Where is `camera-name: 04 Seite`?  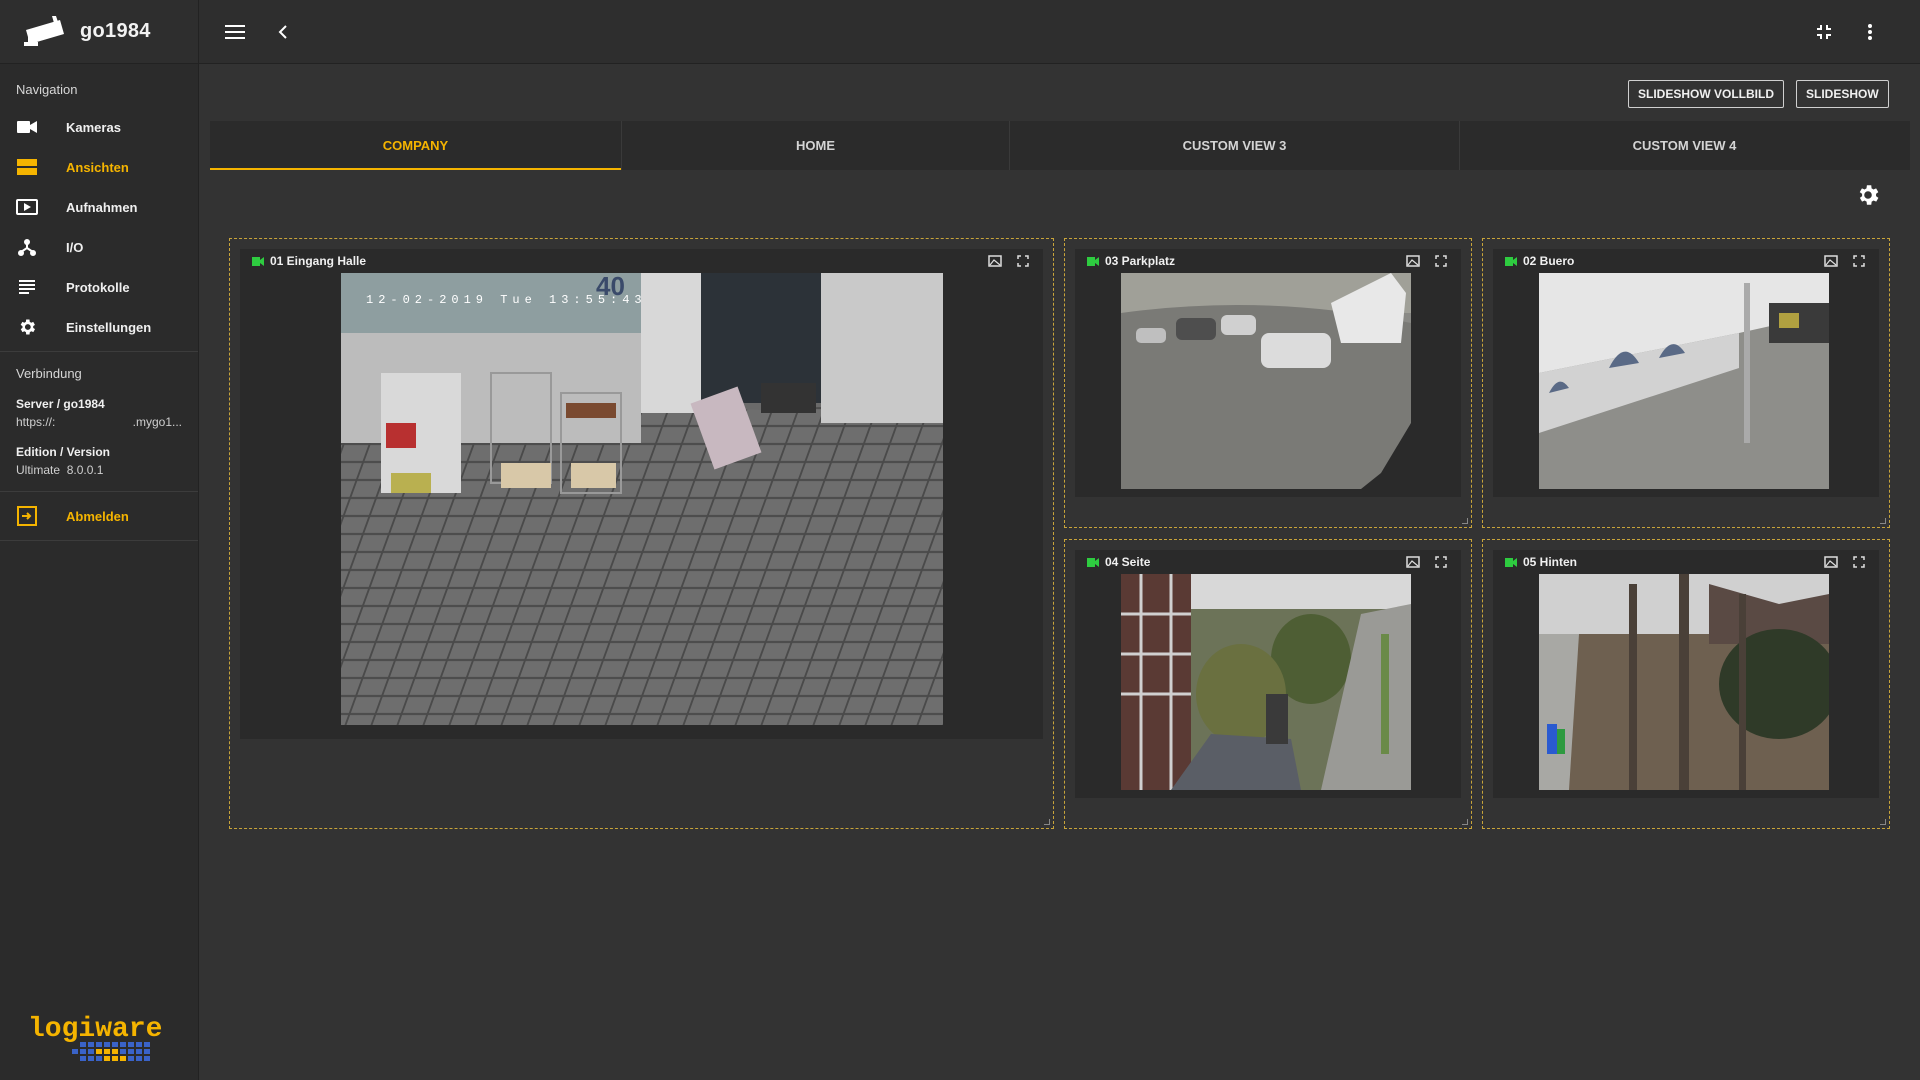 camera-name: 04 Seite is located at coordinates (1128, 562).